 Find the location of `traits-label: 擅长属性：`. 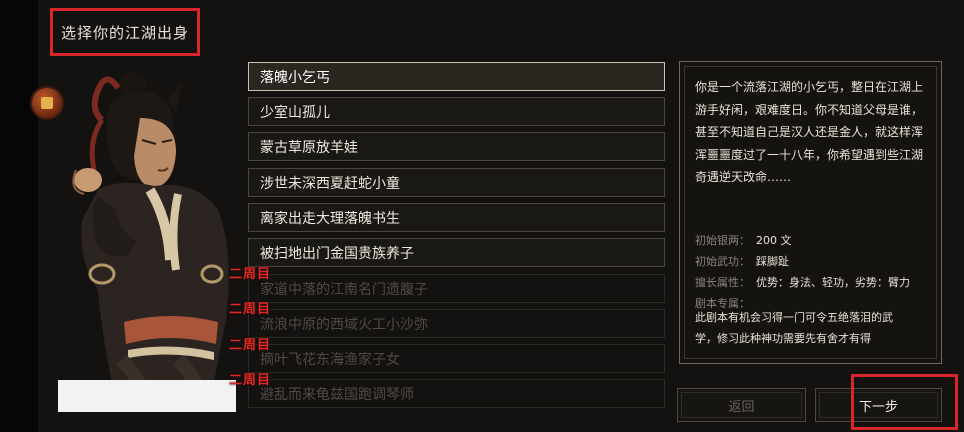

traits-label: 擅长属性： is located at coordinates (722, 282).